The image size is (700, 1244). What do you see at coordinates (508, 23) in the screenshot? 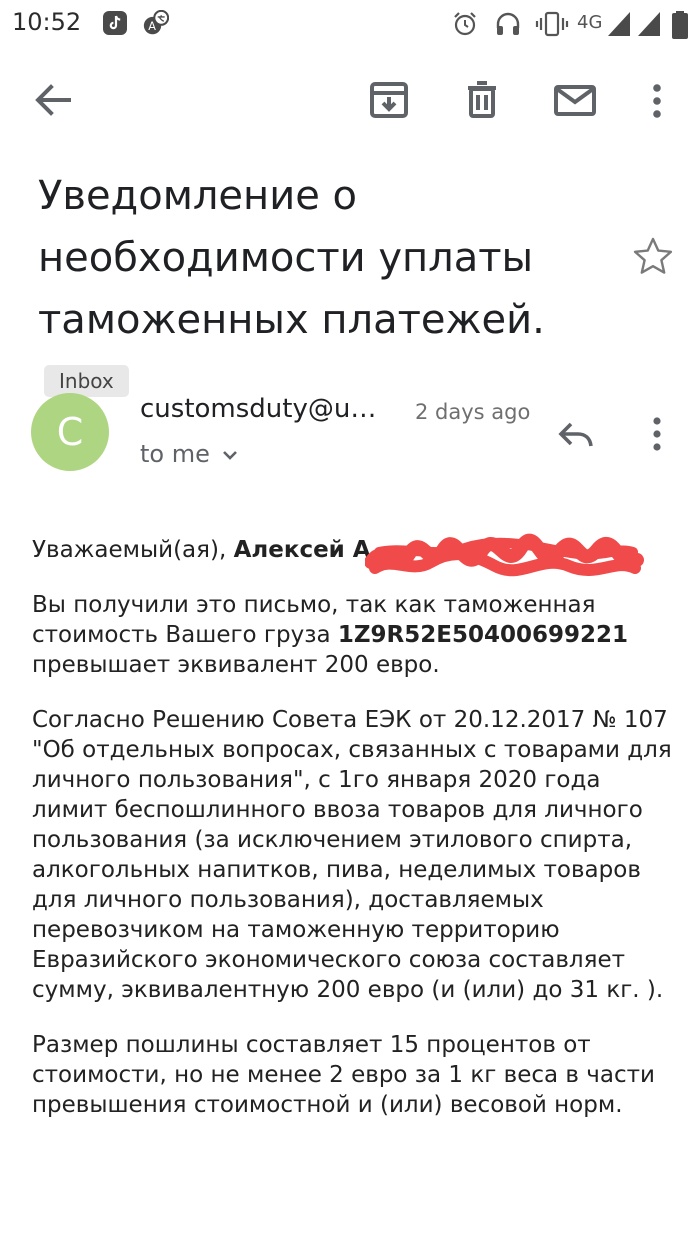
I see `headset-icon` at bounding box center [508, 23].